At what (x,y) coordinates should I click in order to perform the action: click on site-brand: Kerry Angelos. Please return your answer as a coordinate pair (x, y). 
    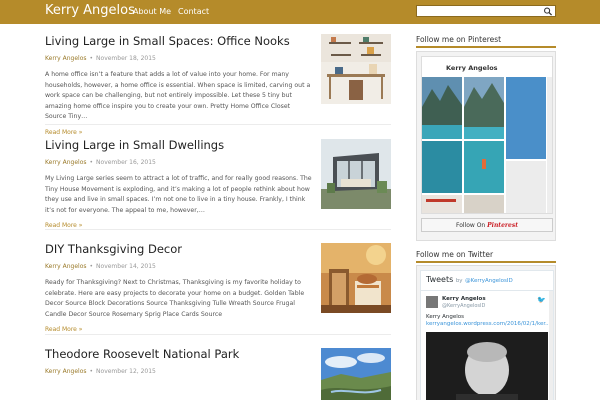
    Looking at the image, I should click on (90, 10).